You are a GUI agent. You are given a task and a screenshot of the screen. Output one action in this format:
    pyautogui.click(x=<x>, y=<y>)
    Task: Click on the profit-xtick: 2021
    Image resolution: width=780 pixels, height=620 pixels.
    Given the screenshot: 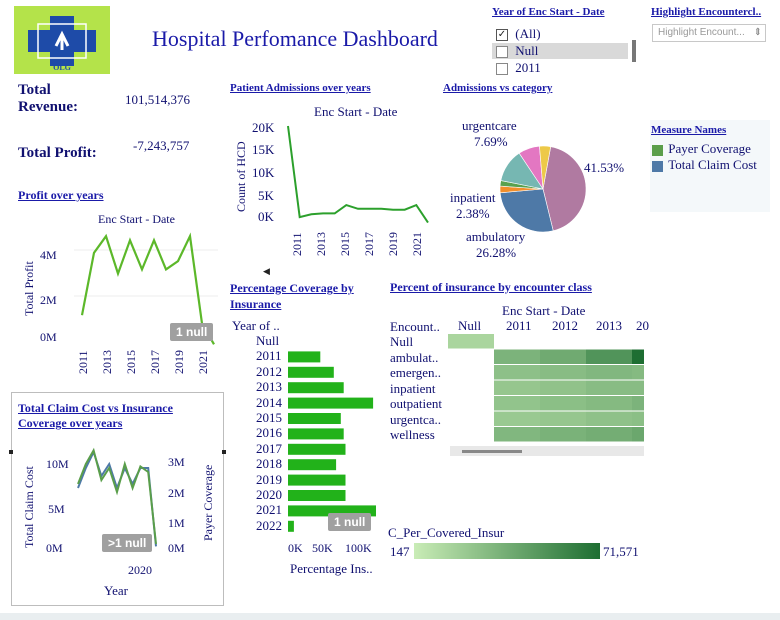 What is the action you would take?
    pyautogui.click(x=203, y=362)
    